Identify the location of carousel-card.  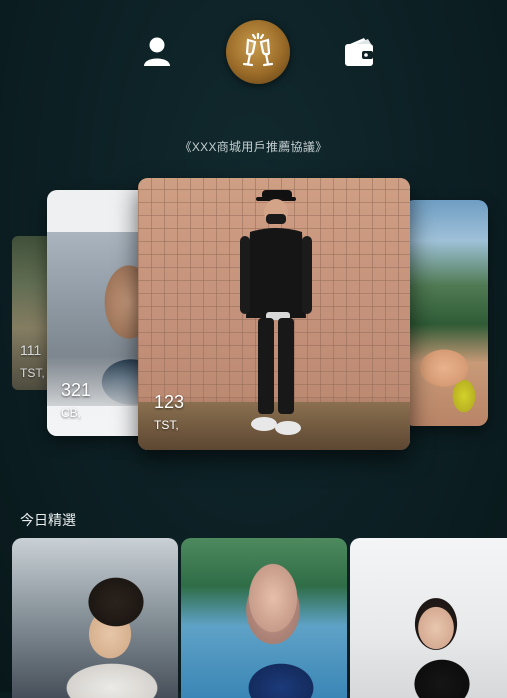
(446, 313).